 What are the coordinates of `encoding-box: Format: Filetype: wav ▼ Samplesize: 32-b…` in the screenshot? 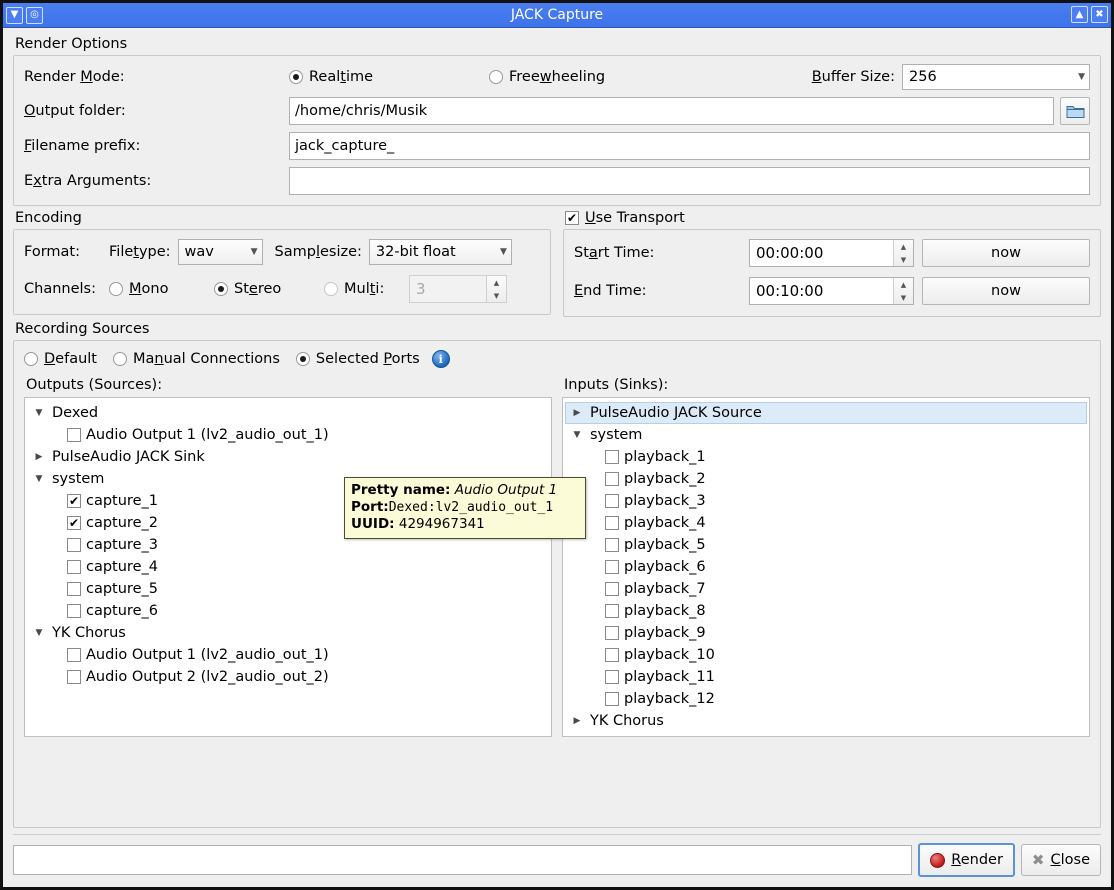 It's located at (282, 272).